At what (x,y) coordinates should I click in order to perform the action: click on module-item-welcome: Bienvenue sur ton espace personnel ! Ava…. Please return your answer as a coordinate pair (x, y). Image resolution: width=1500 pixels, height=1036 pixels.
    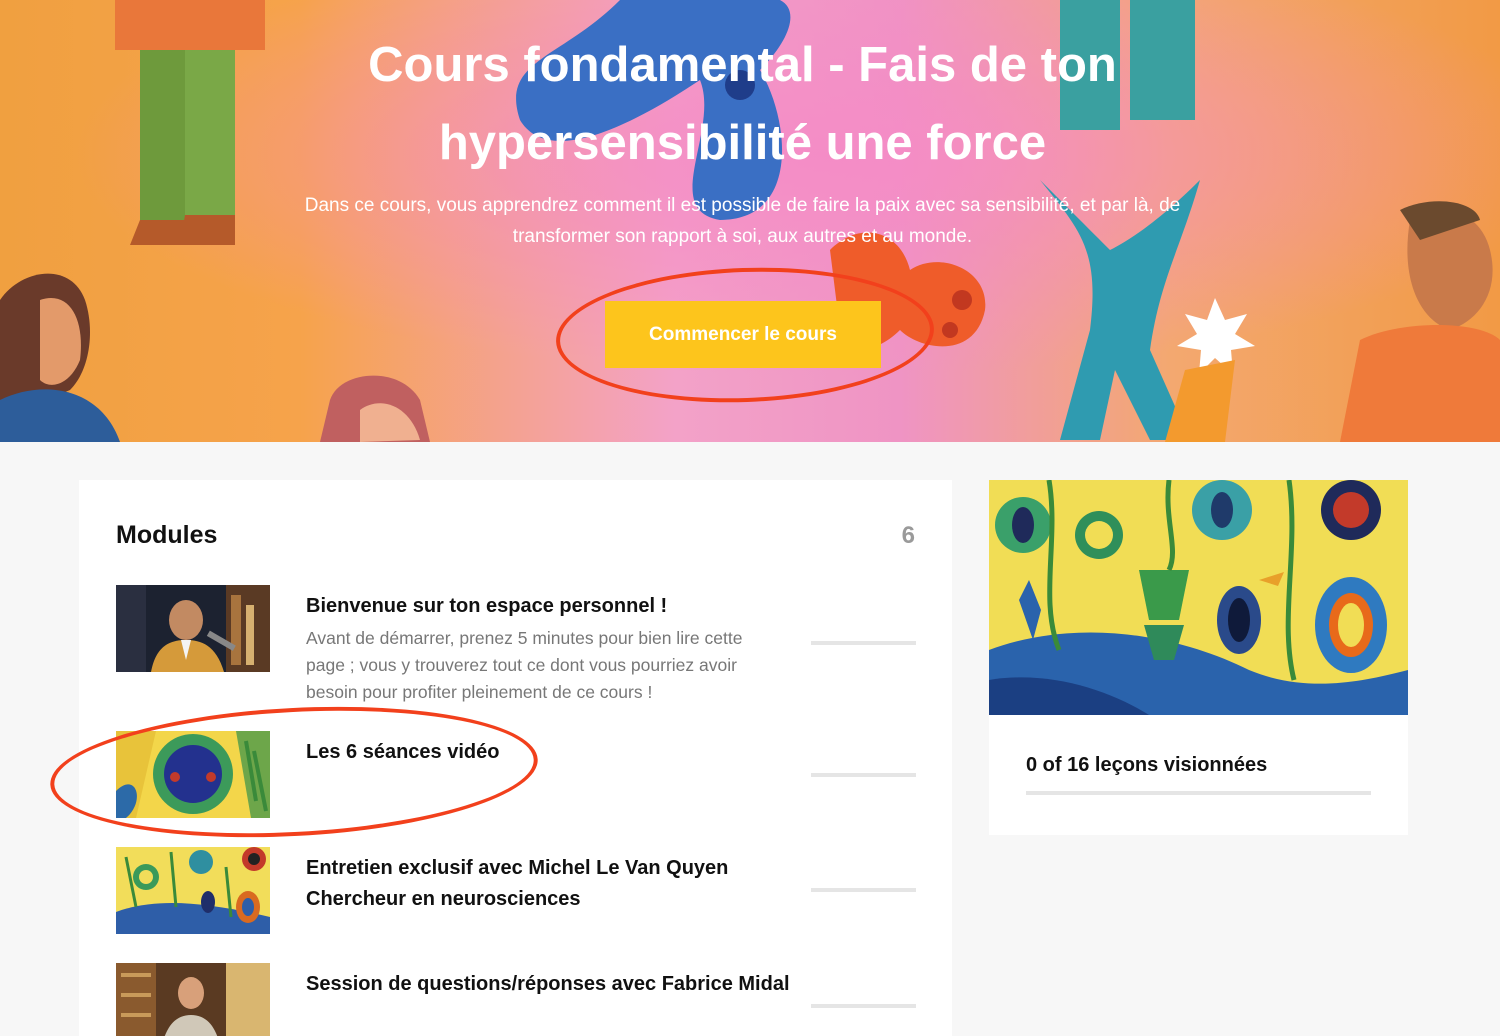
    Looking at the image, I should click on (516, 645).